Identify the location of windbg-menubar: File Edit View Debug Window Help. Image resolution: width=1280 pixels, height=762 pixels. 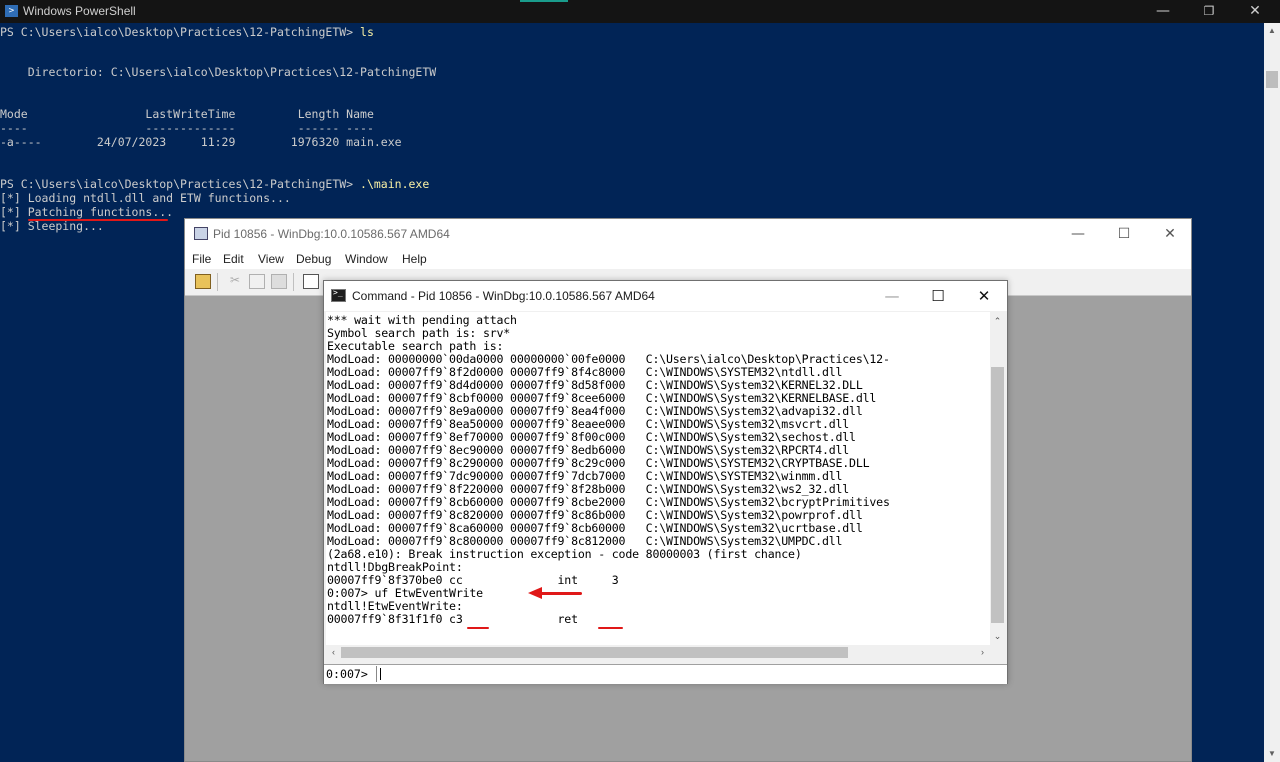
(688, 259).